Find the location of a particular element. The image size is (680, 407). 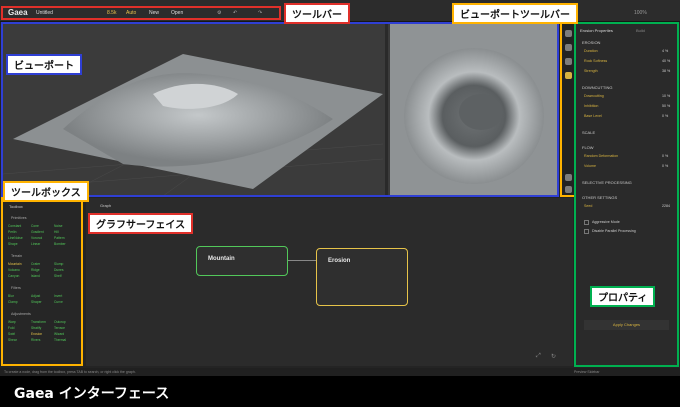

toolbox-node: Mountain is located at coordinates (15, 264).